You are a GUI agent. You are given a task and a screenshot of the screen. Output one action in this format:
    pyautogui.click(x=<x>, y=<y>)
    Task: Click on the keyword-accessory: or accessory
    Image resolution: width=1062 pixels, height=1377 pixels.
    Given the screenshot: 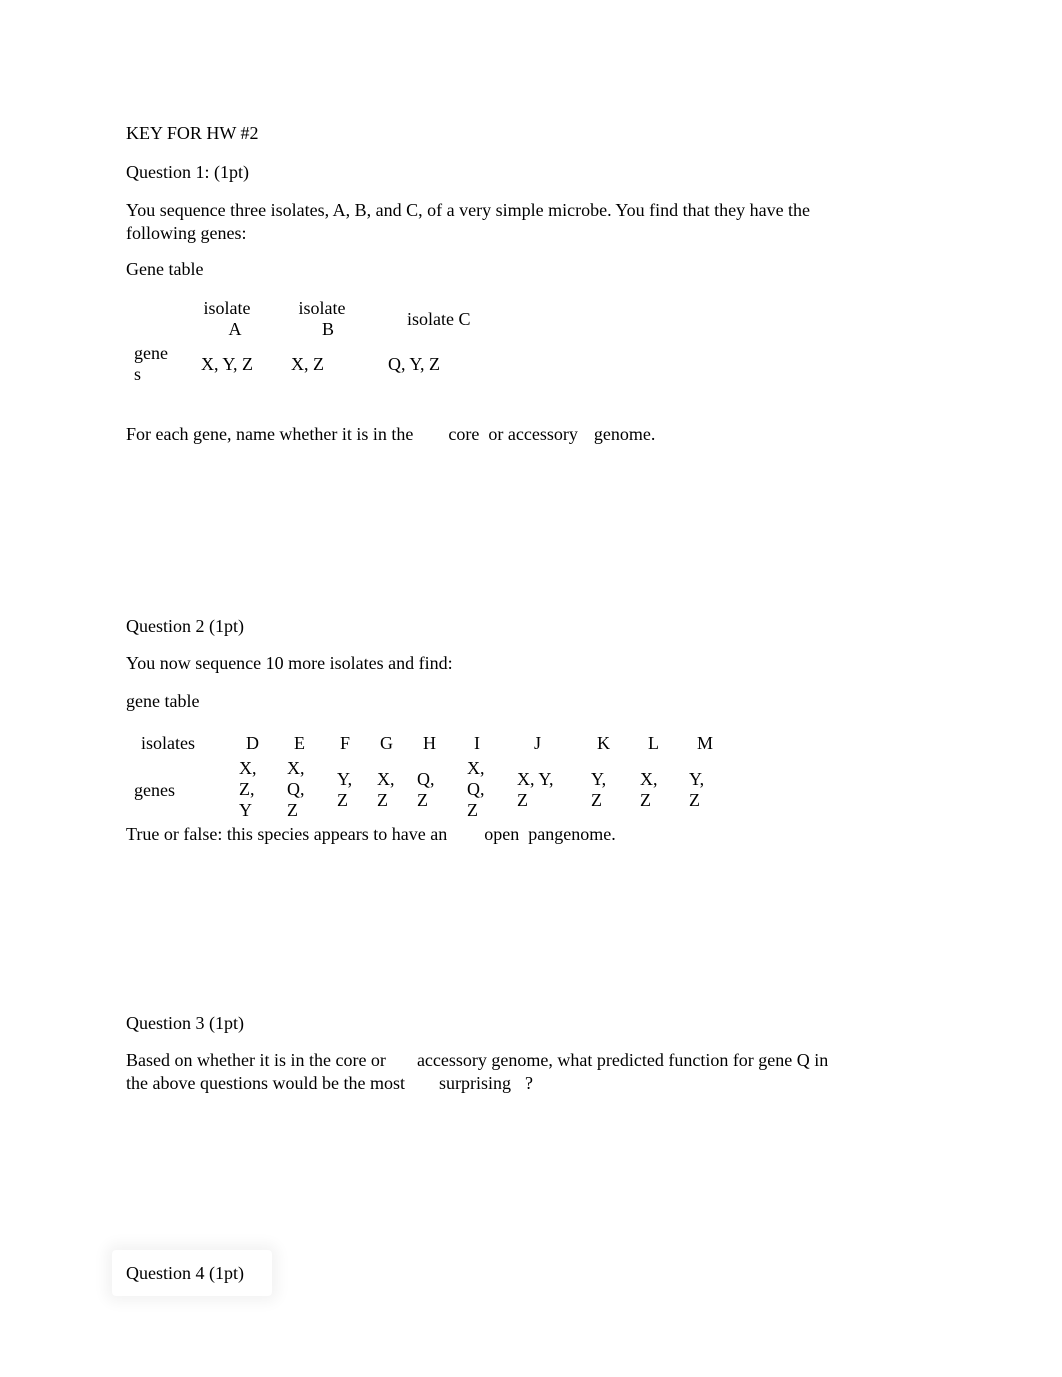 What is the action you would take?
    pyautogui.click(x=533, y=434)
    